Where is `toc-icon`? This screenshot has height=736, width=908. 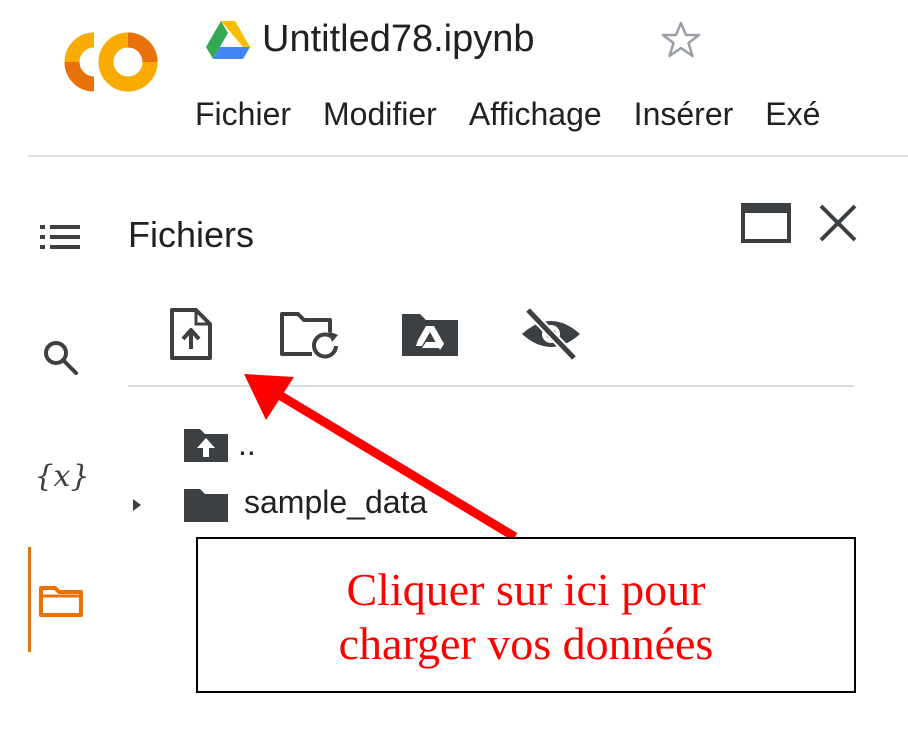
toc-icon is located at coordinates (60, 237).